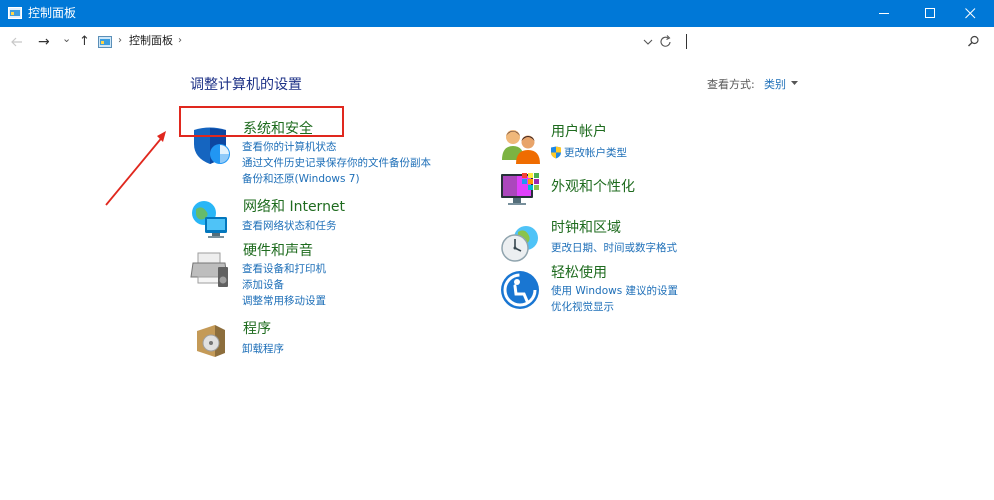 The width and height of the screenshot is (994, 500). Describe the element at coordinates (336, 163) in the screenshot. I see `category-link: 通过文件历史记录保存你的文件备份副本` at that location.